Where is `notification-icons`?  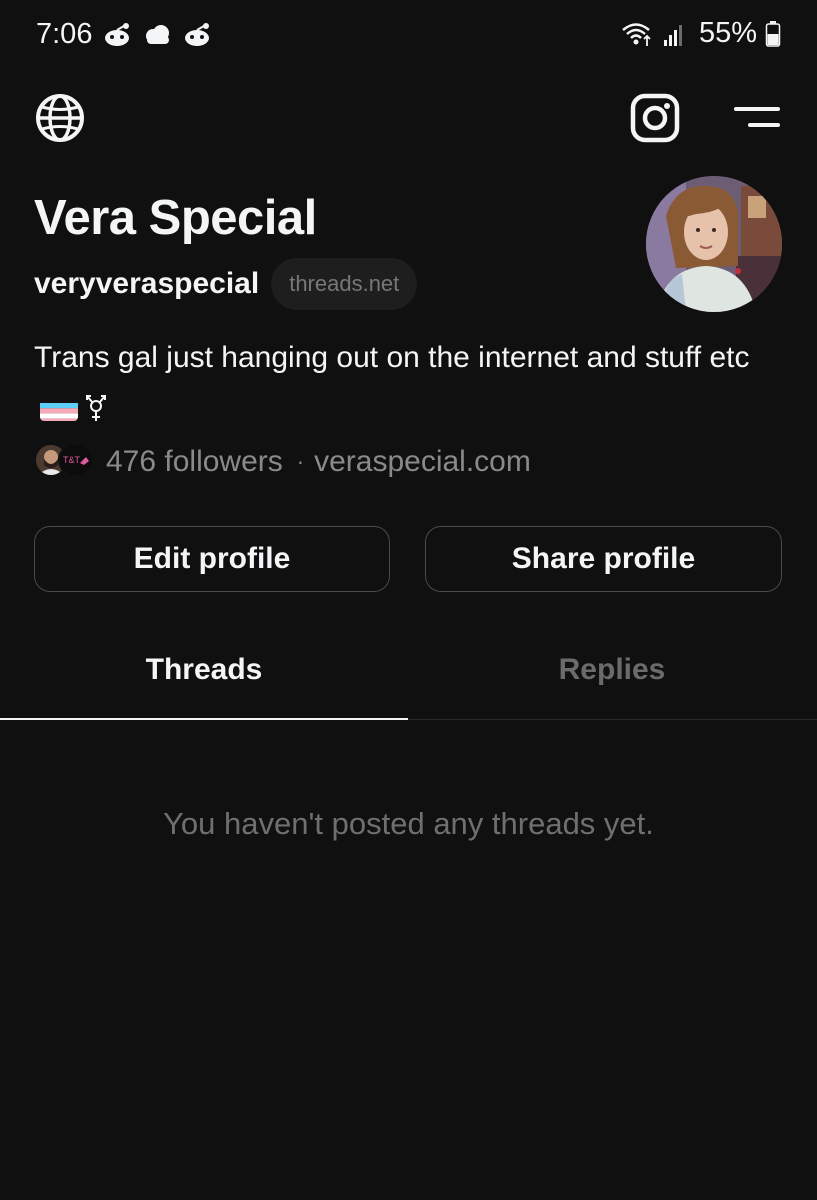 notification-icons is located at coordinates (157, 34).